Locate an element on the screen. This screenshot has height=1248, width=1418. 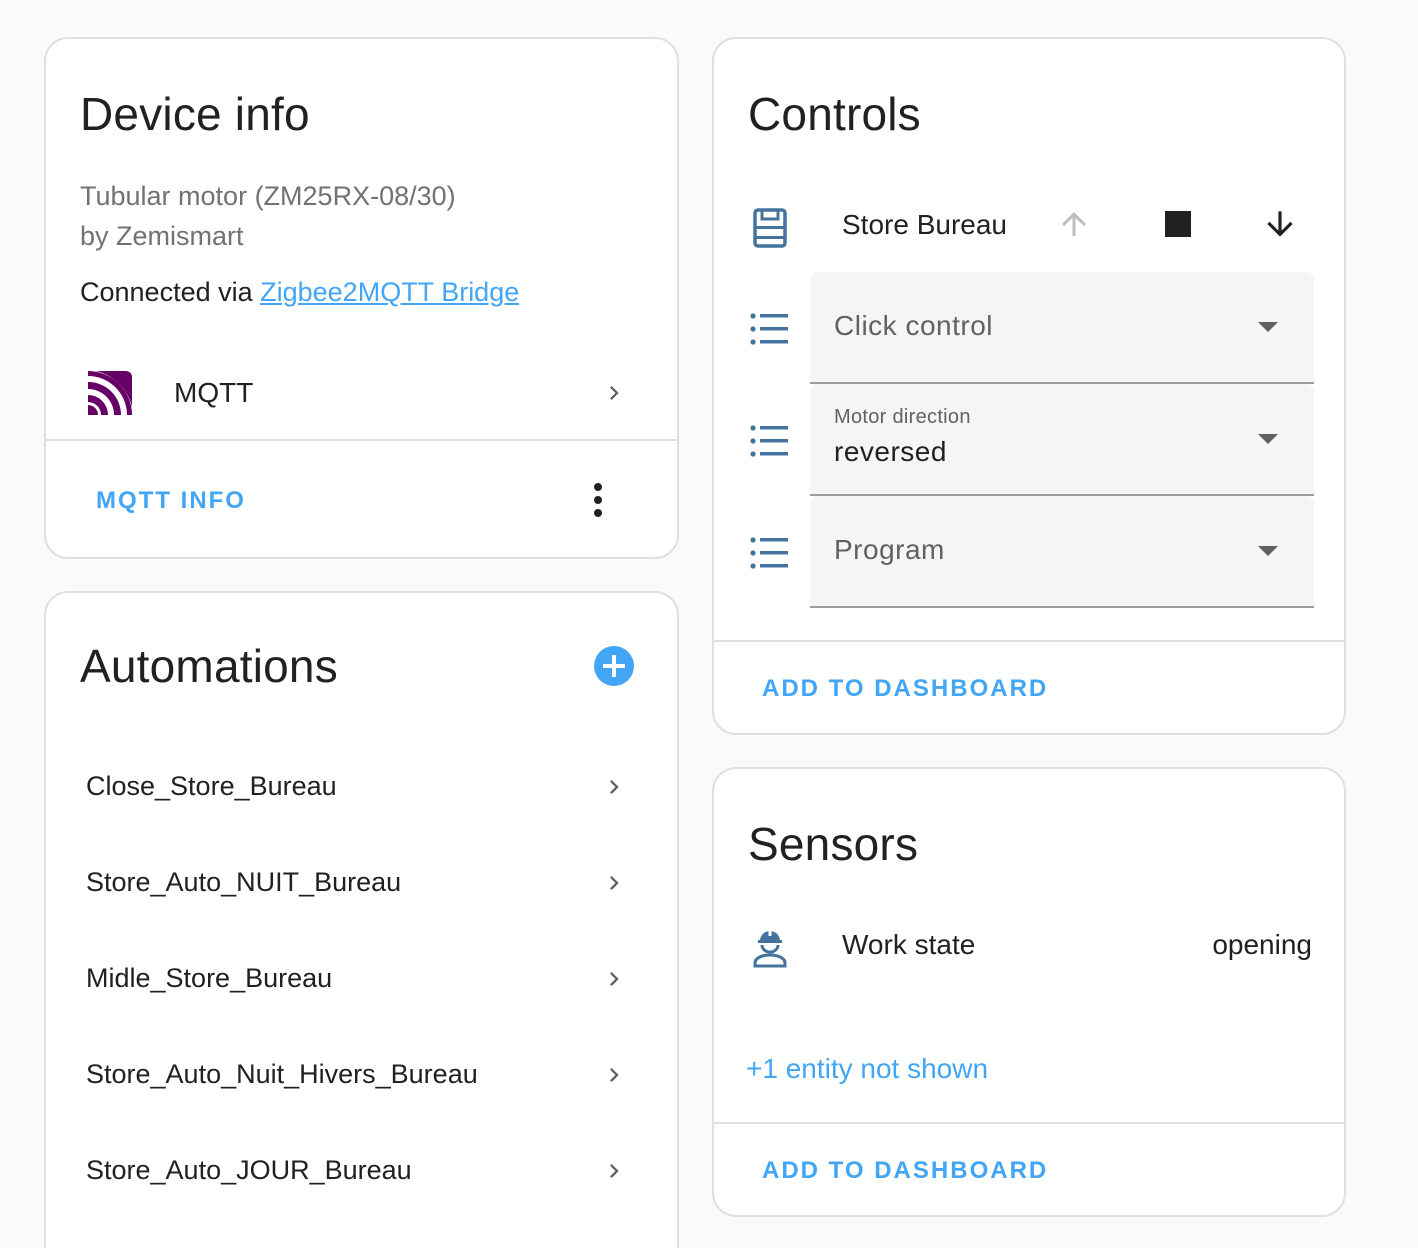
integration-label: MQTT is located at coordinates (214, 392).